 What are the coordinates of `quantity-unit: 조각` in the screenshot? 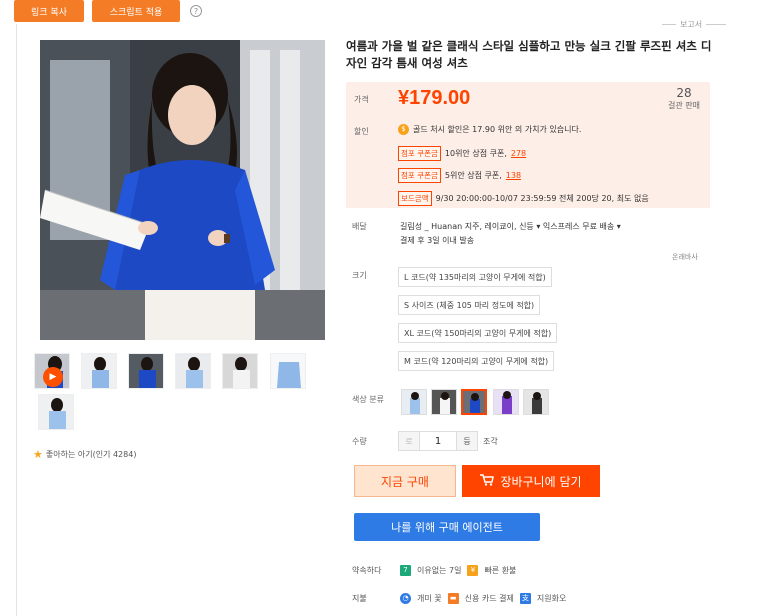 It's located at (490, 441).